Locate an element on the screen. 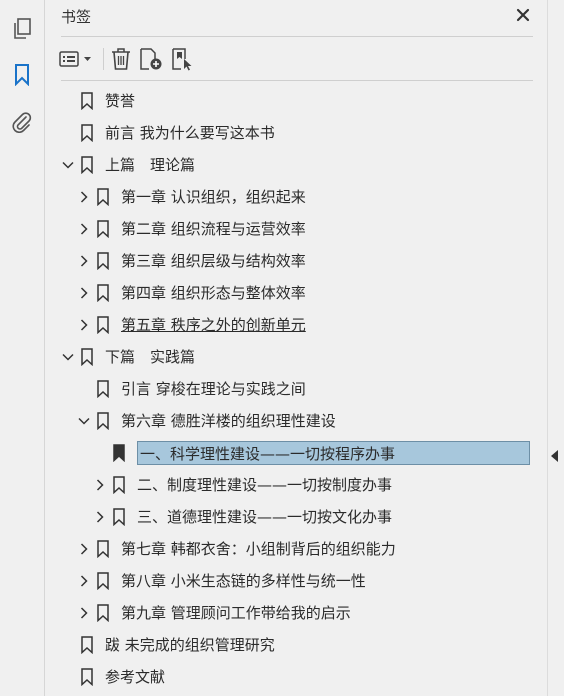 The width and height of the screenshot is (564, 696). add-bookmark-icon is located at coordinates (151, 59).